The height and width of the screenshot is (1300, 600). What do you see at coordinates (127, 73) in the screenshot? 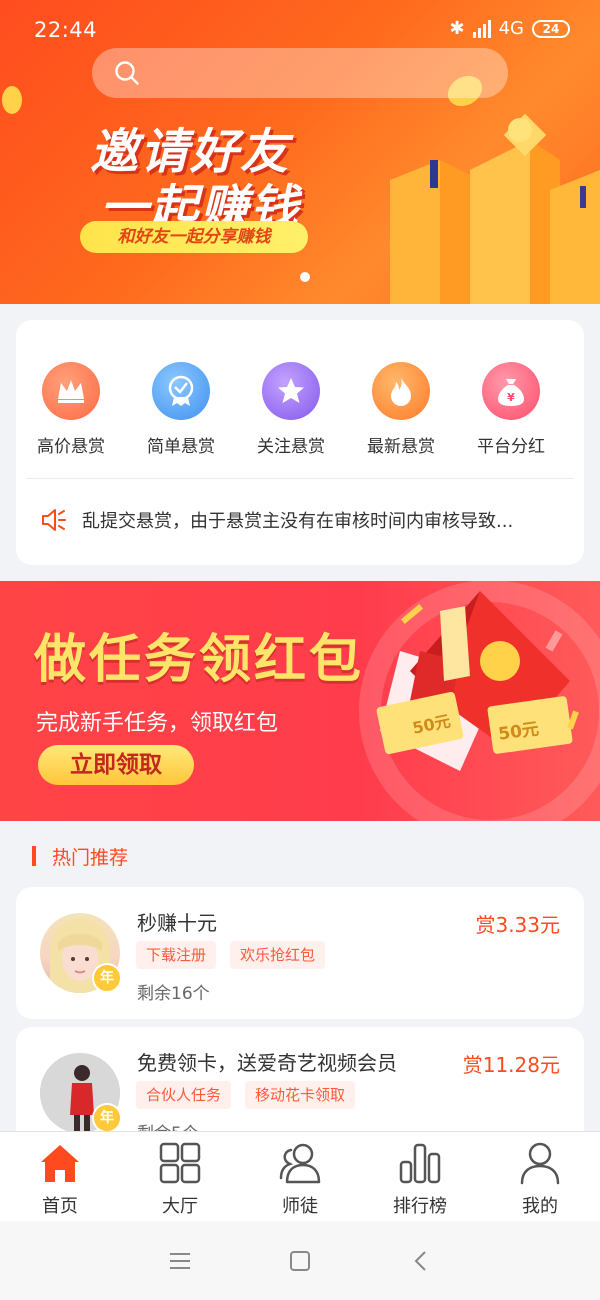
I see `search-icon` at bounding box center [127, 73].